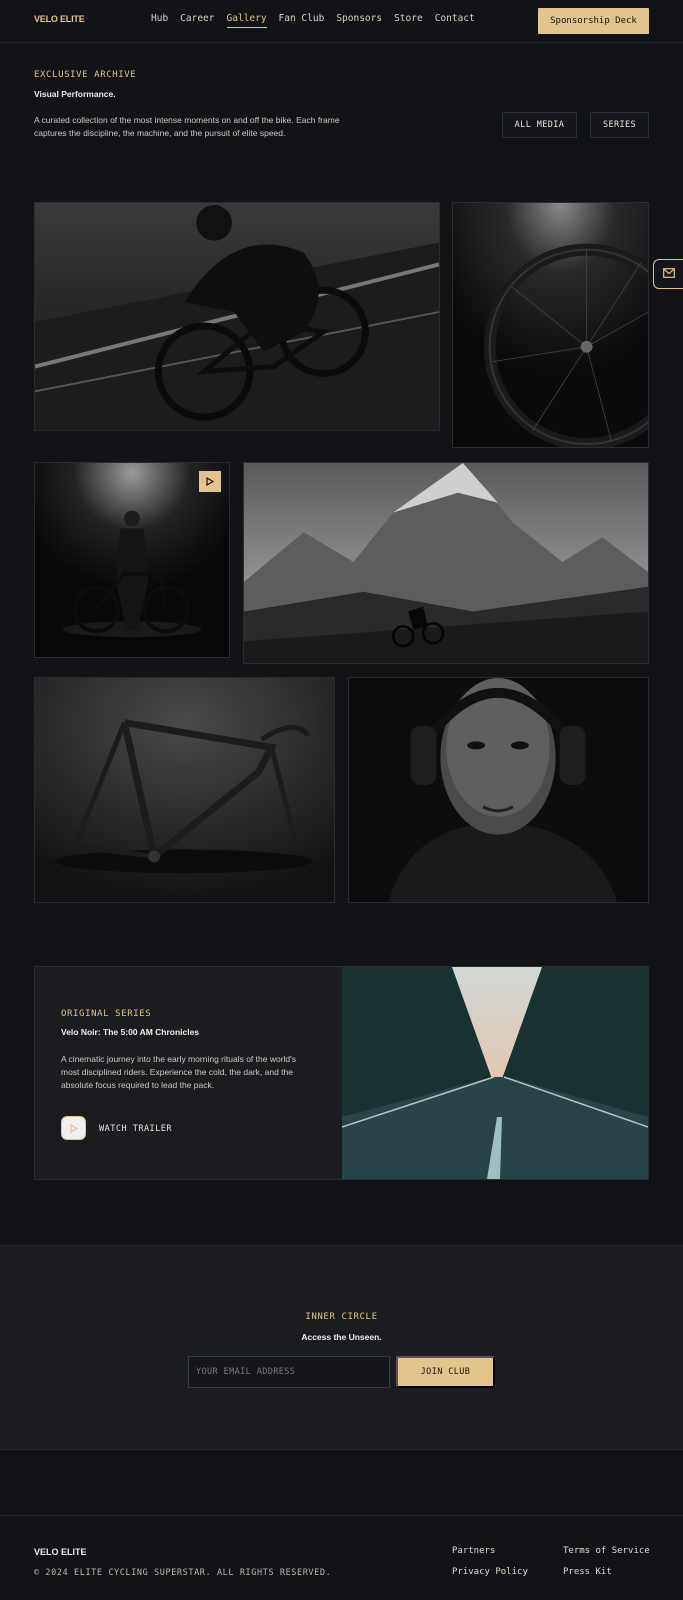  I want to click on nav-item-career: Career, so click(197, 20).